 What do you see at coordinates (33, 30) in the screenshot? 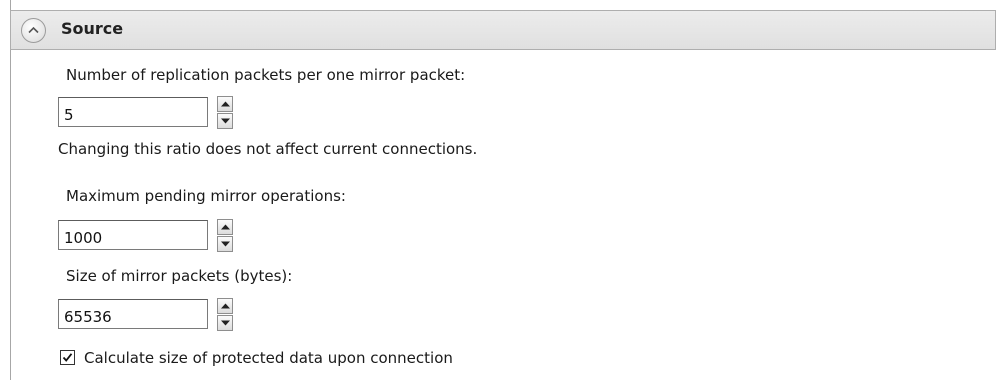
I see `chevron-up-icon` at bounding box center [33, 30].